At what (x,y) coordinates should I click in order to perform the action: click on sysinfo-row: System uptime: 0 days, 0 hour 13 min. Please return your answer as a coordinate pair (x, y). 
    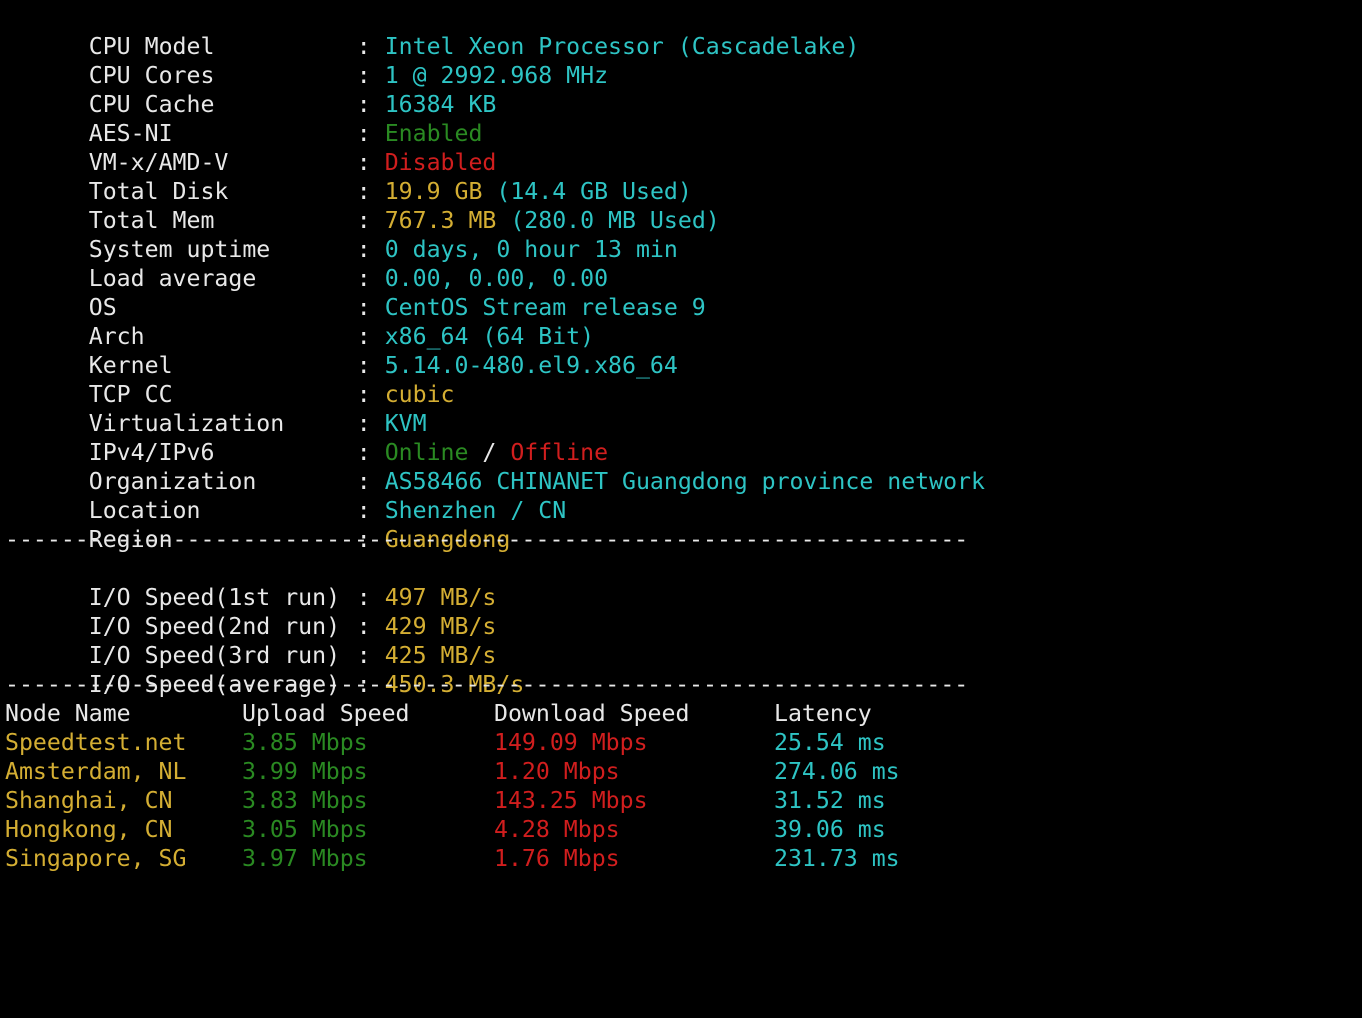
    Looking at the image, I should click on (680, 234).